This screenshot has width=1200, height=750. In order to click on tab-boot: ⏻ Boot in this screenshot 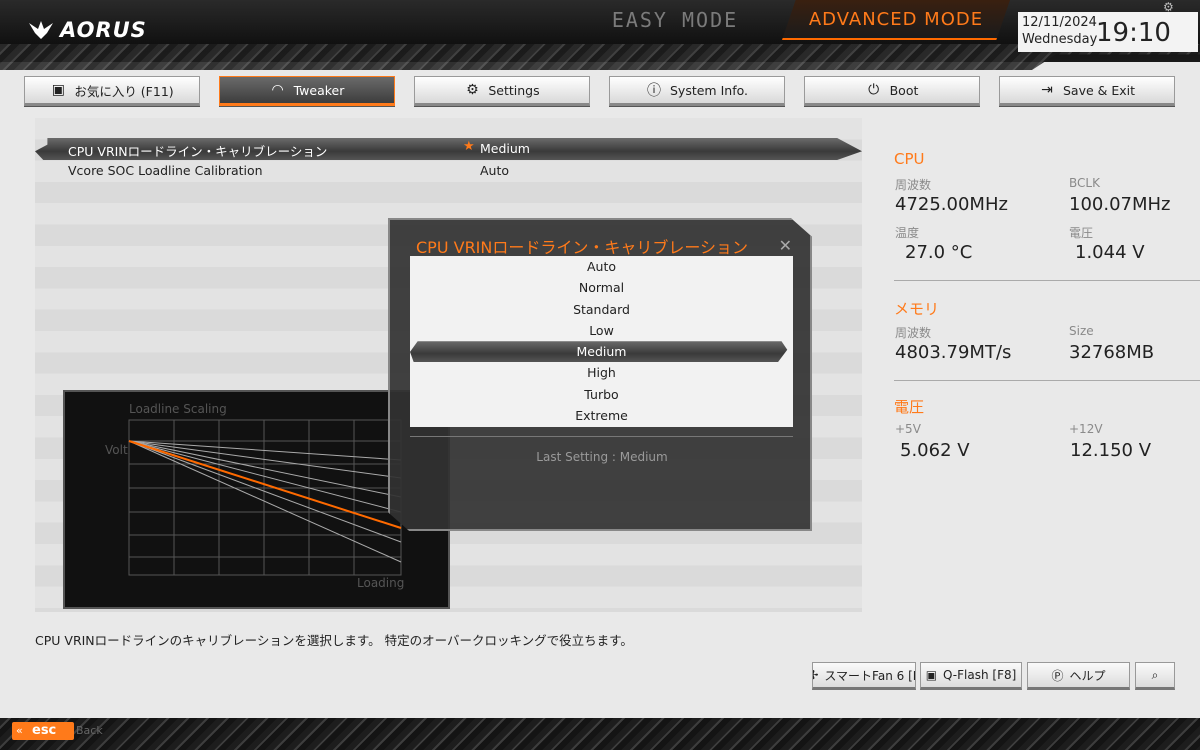, I will do `click(892, 91)`.